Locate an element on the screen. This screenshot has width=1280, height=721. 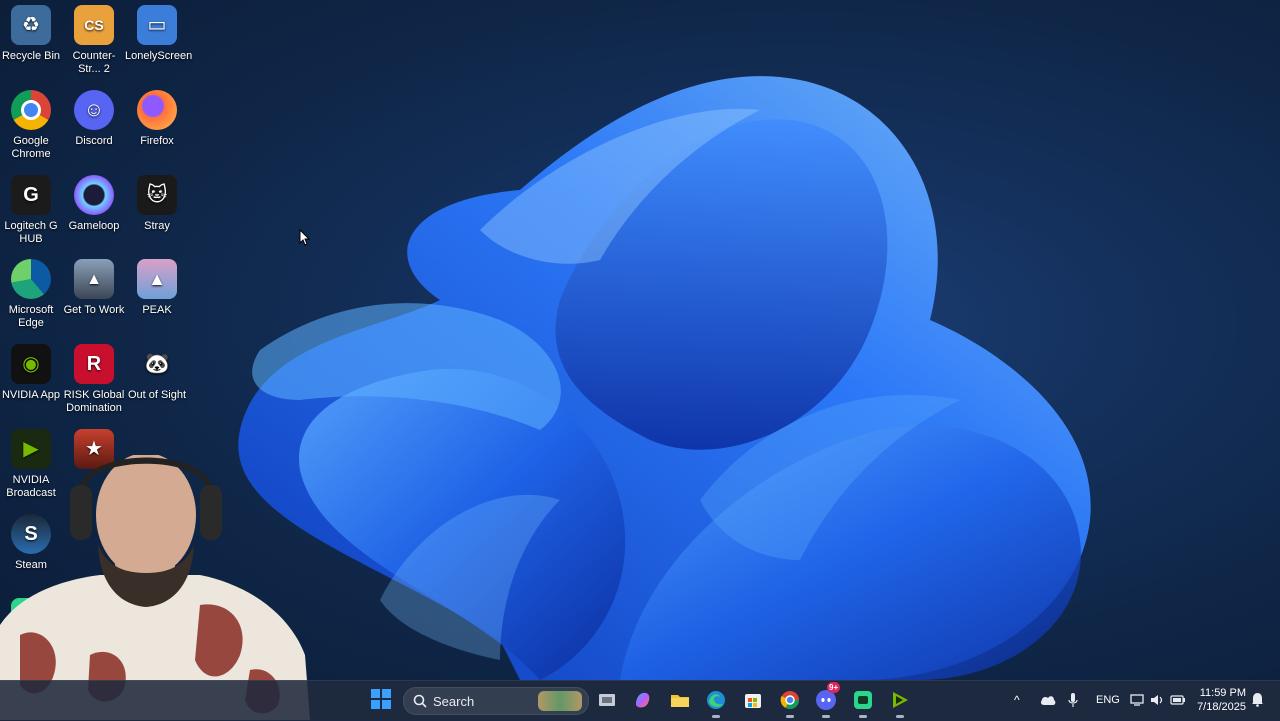
clock: 11:59 PM 7/18/2025 is located at coordinates (1219, 700).